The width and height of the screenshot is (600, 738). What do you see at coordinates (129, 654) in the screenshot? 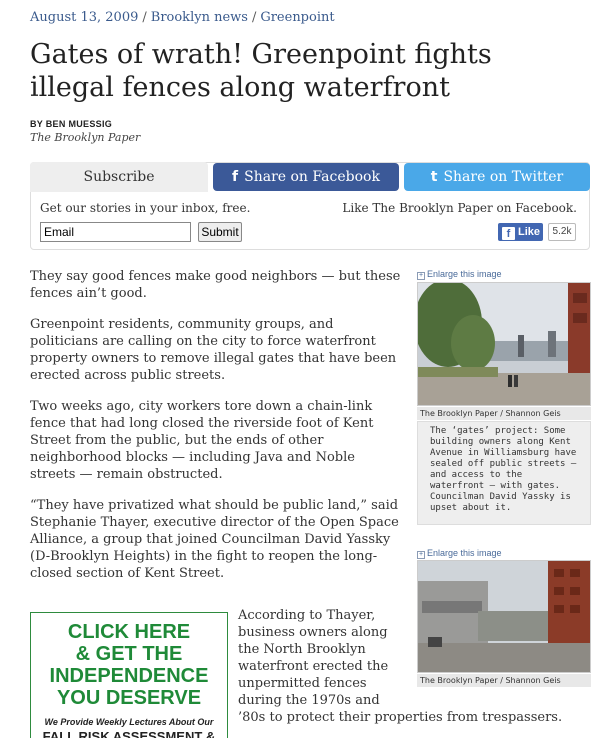
I see `ad-headline: & GET THE` at bounding box center [129, 654].